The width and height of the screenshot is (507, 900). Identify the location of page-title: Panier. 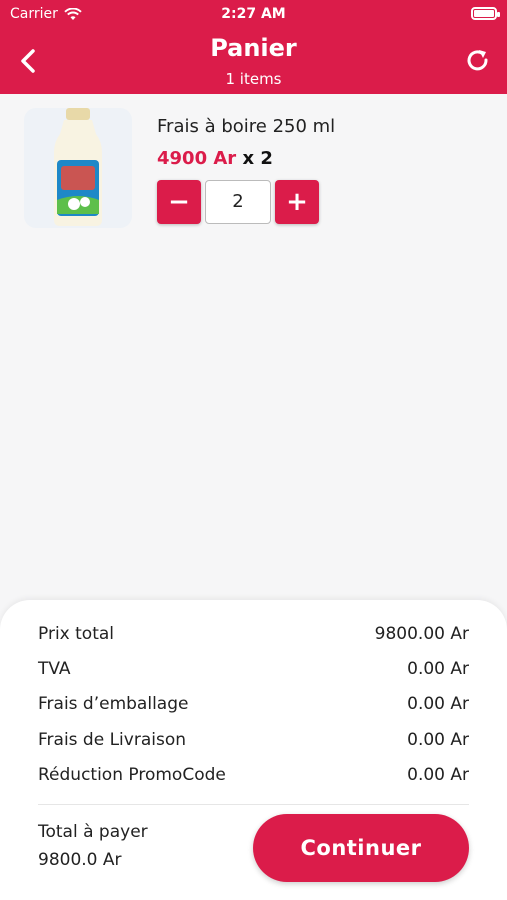
(253, 48).